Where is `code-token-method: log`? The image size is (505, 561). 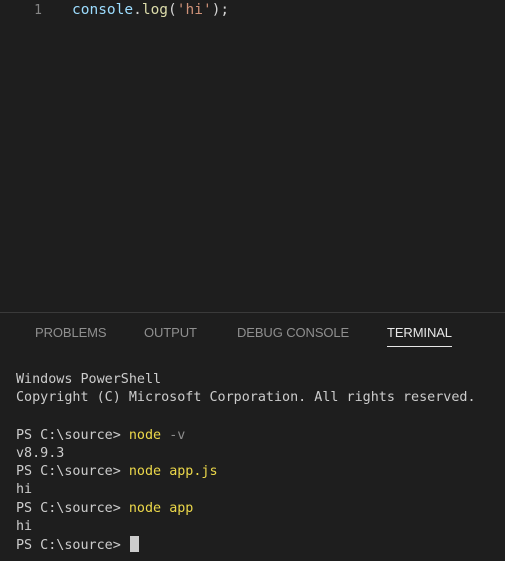
code-token-method: log is located at coordinates (155, 10).